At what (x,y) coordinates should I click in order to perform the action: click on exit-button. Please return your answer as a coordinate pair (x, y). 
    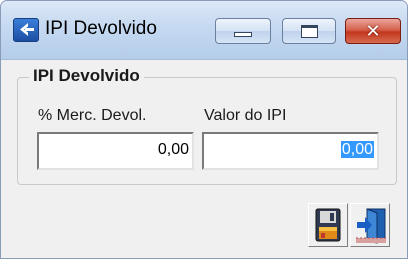
    Looking at the image, I should click on (370, 225).